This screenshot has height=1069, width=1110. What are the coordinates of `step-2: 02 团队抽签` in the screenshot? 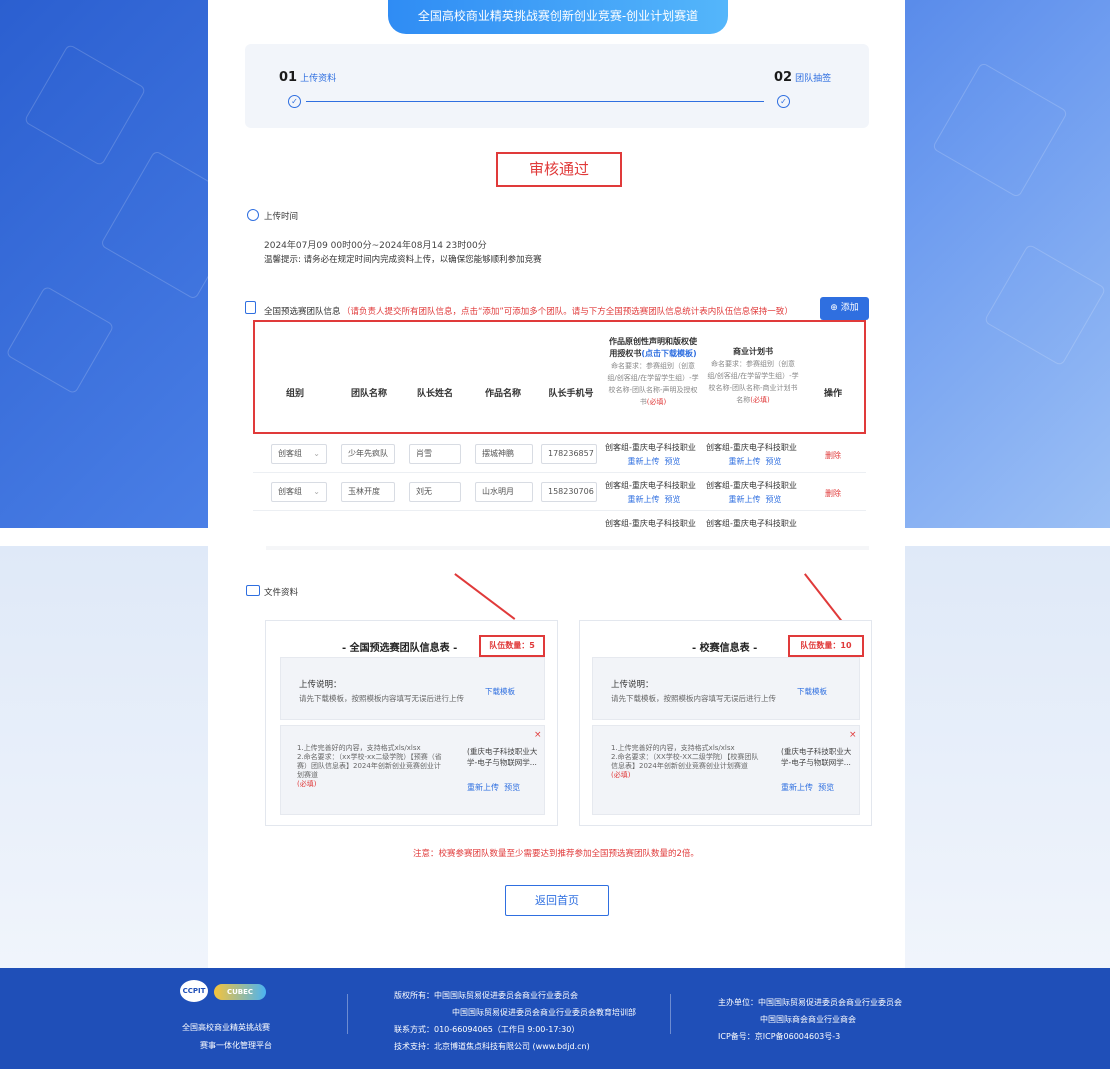 It's located at (802, 77).